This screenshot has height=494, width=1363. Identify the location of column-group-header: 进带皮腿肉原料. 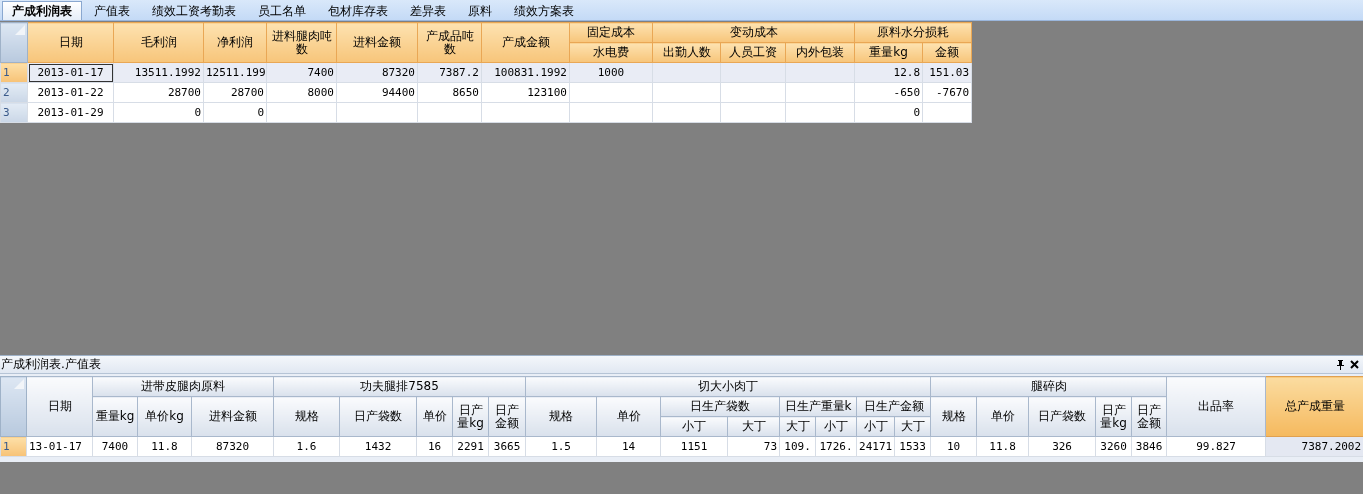
(183, 386).